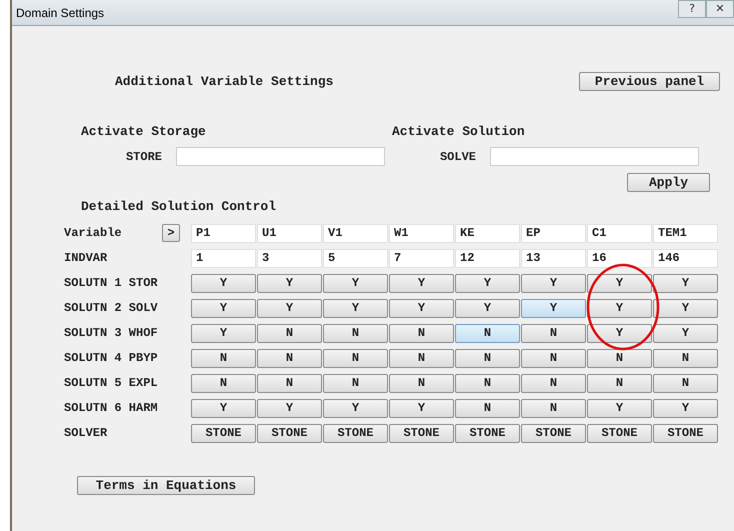 The height and width of the screenshot is (531, 734). I want to click on row-label: INDVAR, so click(86, 258).